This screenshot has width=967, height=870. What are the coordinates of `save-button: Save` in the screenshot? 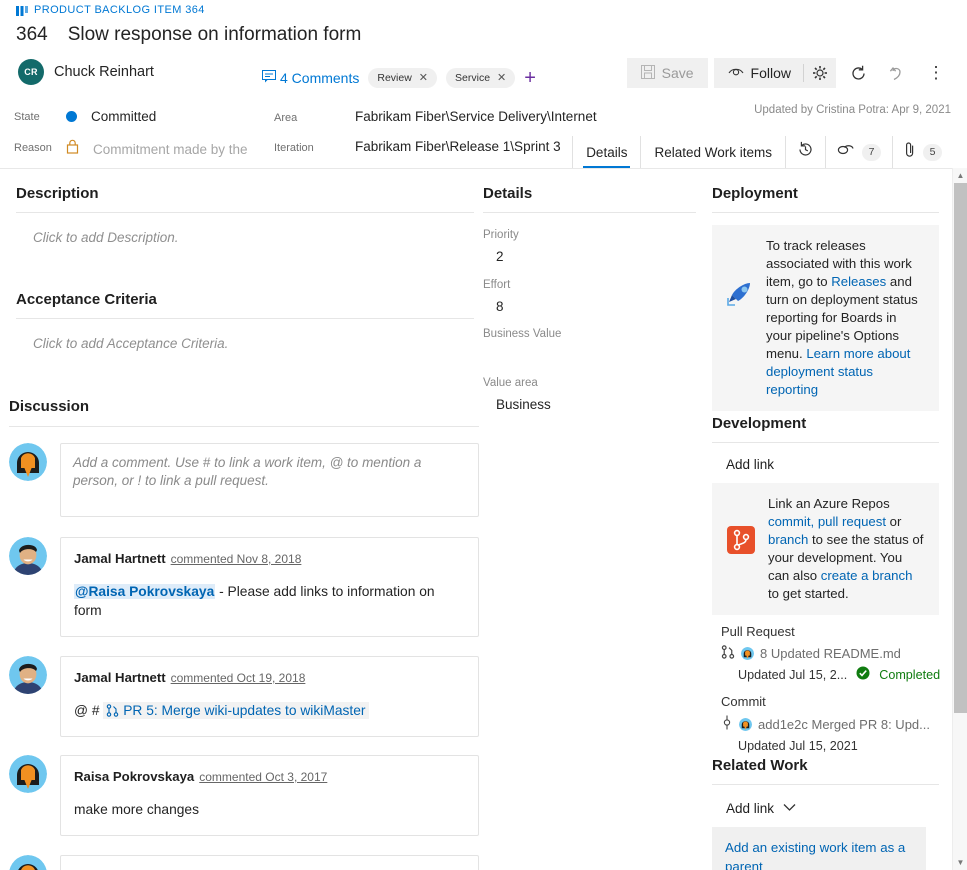 It's located at (667, 73).